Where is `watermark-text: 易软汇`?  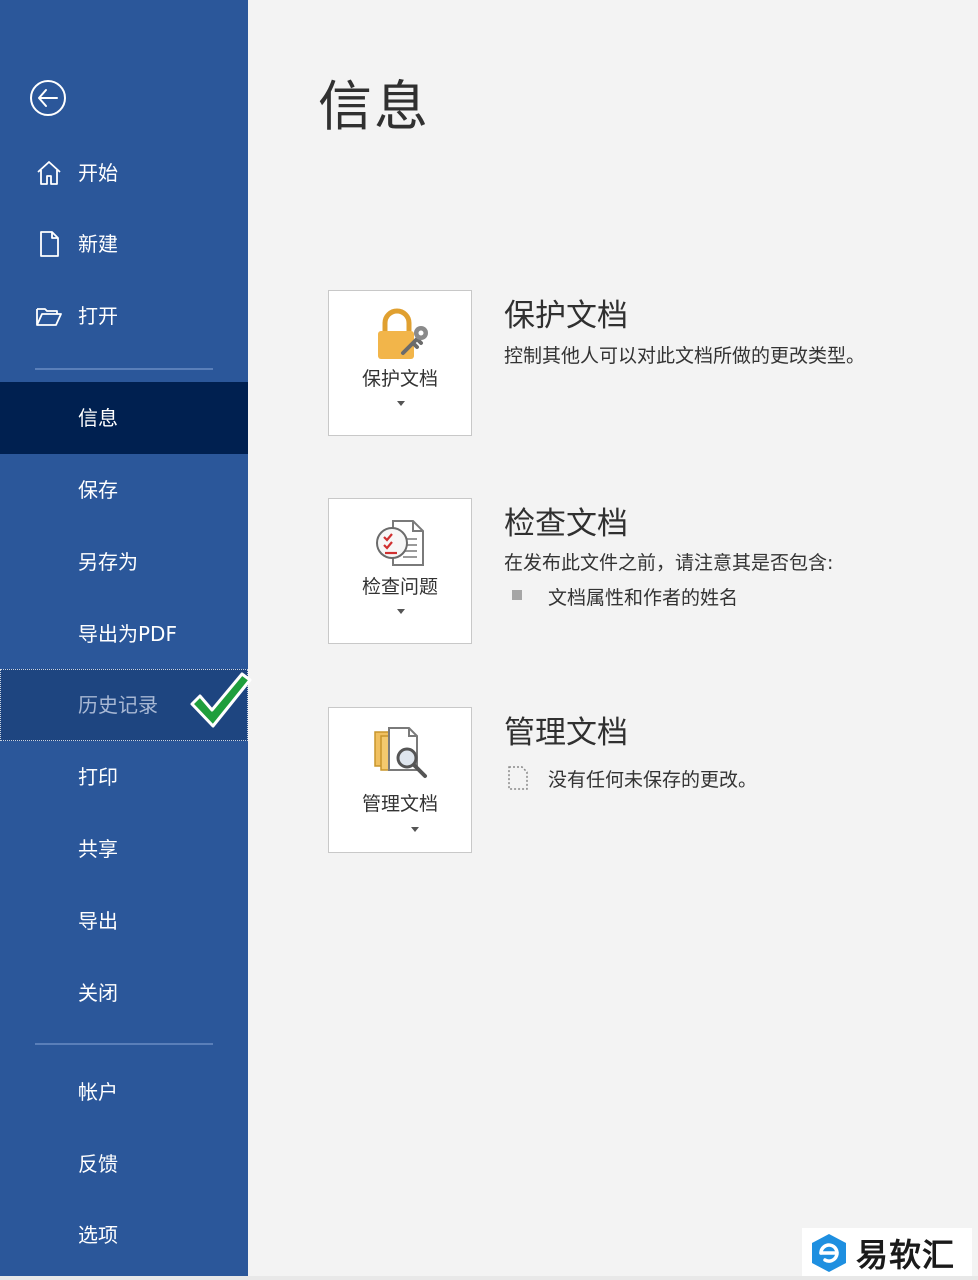 watermark-text: 易软汇 is located at coordinates (906, 1255).